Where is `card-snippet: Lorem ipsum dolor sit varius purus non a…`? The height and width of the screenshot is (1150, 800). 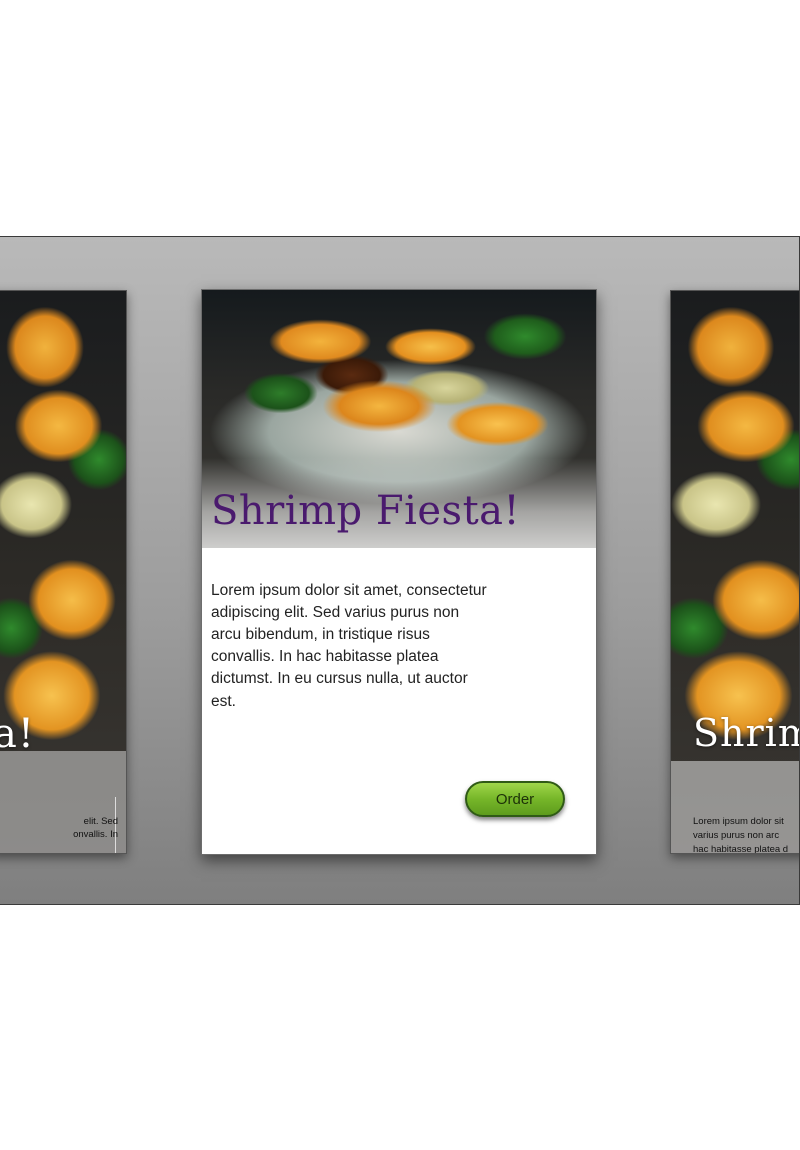
card-snippet: Lorem ipsum dolor sit varius purus non a… is located at coordinates (746, 834).